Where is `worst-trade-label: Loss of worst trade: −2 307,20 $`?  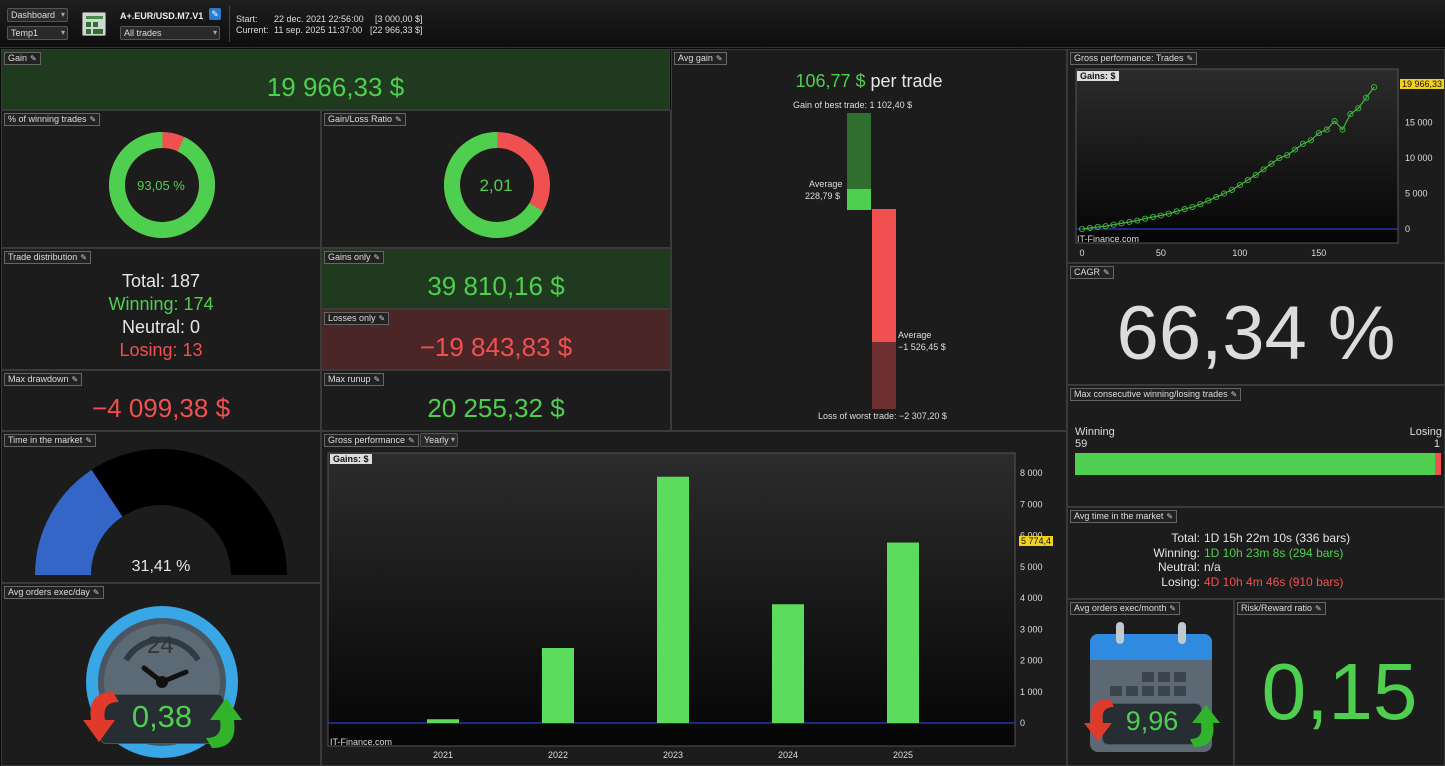 worst-trade-label: Loss of worst trade: −2 307,20 $ is located at coordinates (882, 416).